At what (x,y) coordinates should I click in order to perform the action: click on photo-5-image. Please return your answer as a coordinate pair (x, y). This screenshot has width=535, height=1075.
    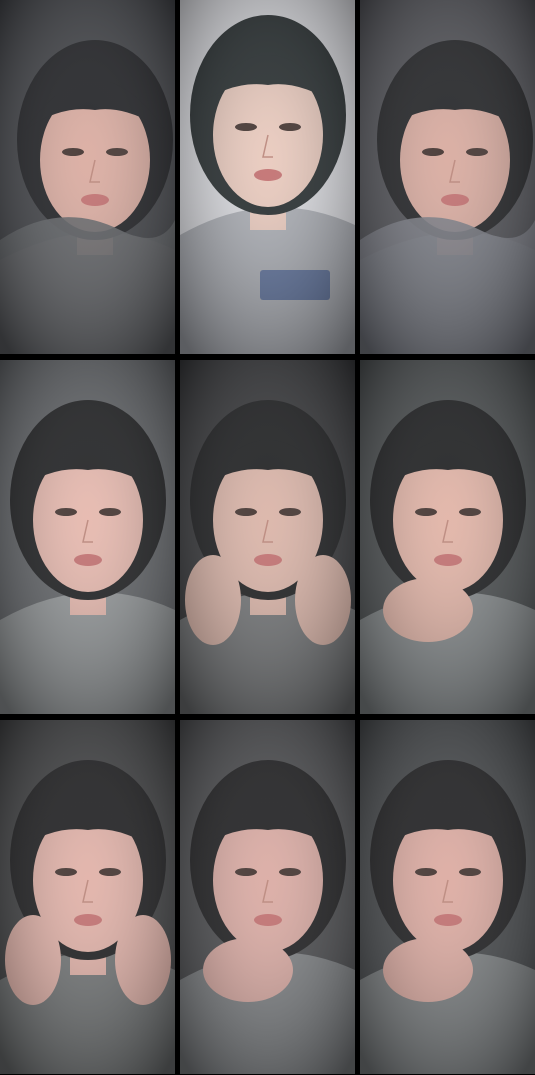
    Looking at the image, I should click on (267, 537).